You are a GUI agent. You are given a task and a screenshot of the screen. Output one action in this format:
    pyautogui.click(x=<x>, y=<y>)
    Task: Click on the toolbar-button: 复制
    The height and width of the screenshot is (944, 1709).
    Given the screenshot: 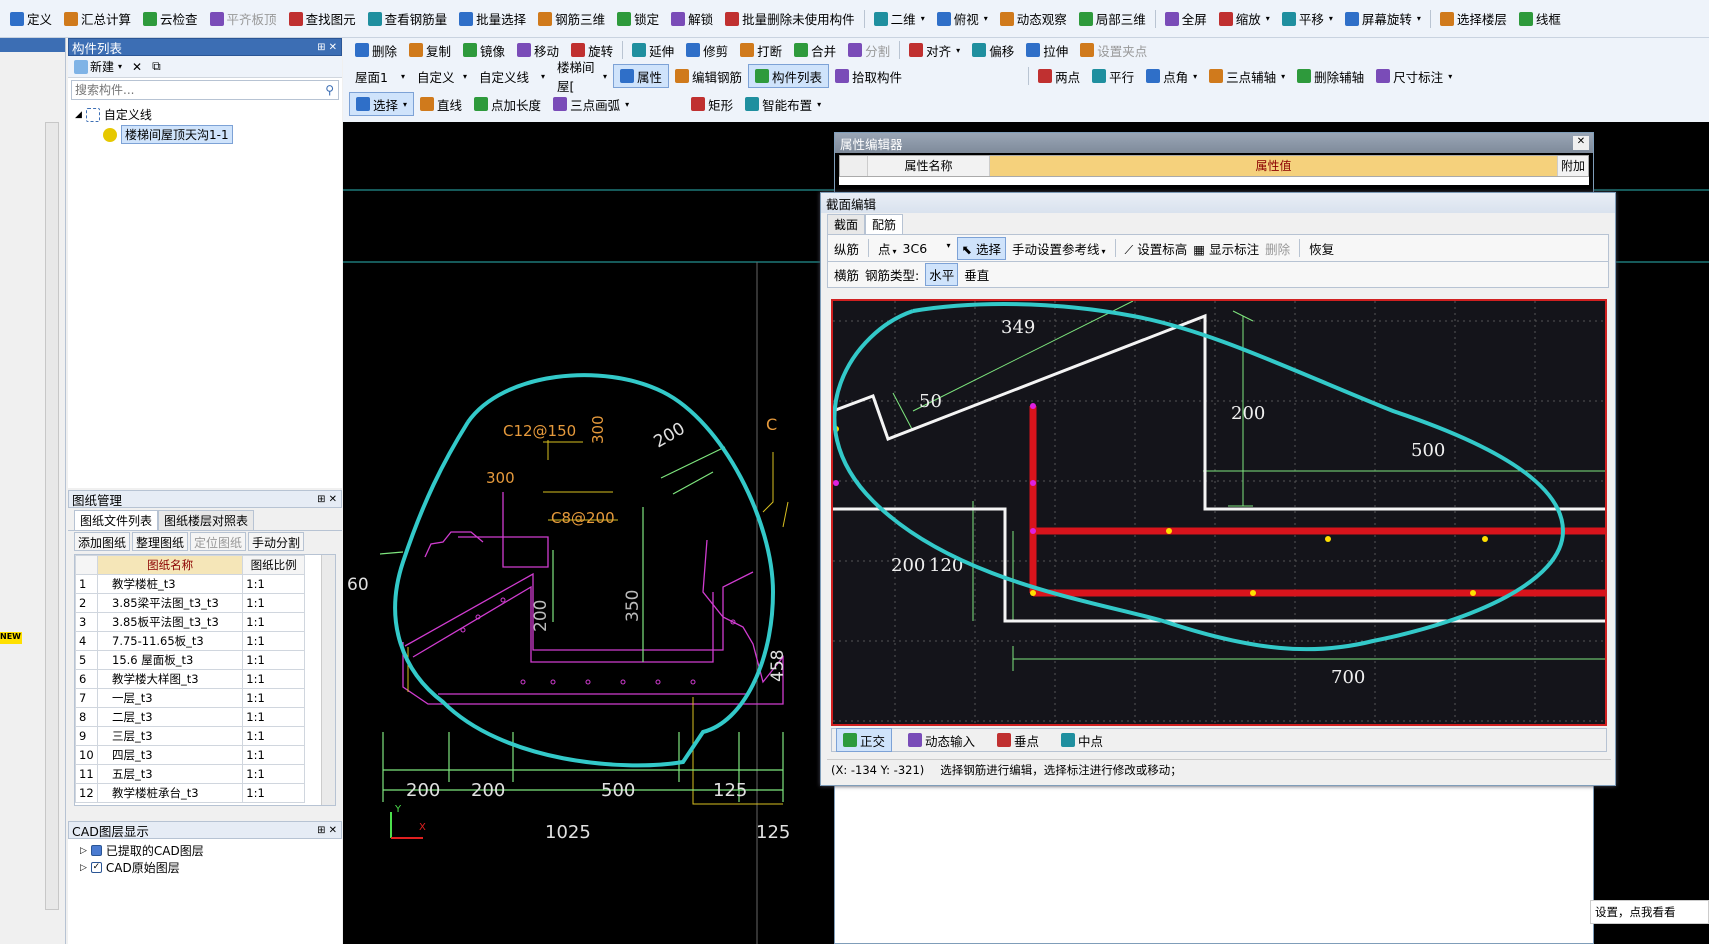 What is the action you would take?
    pyautogui.click(x=430, y=50)
    